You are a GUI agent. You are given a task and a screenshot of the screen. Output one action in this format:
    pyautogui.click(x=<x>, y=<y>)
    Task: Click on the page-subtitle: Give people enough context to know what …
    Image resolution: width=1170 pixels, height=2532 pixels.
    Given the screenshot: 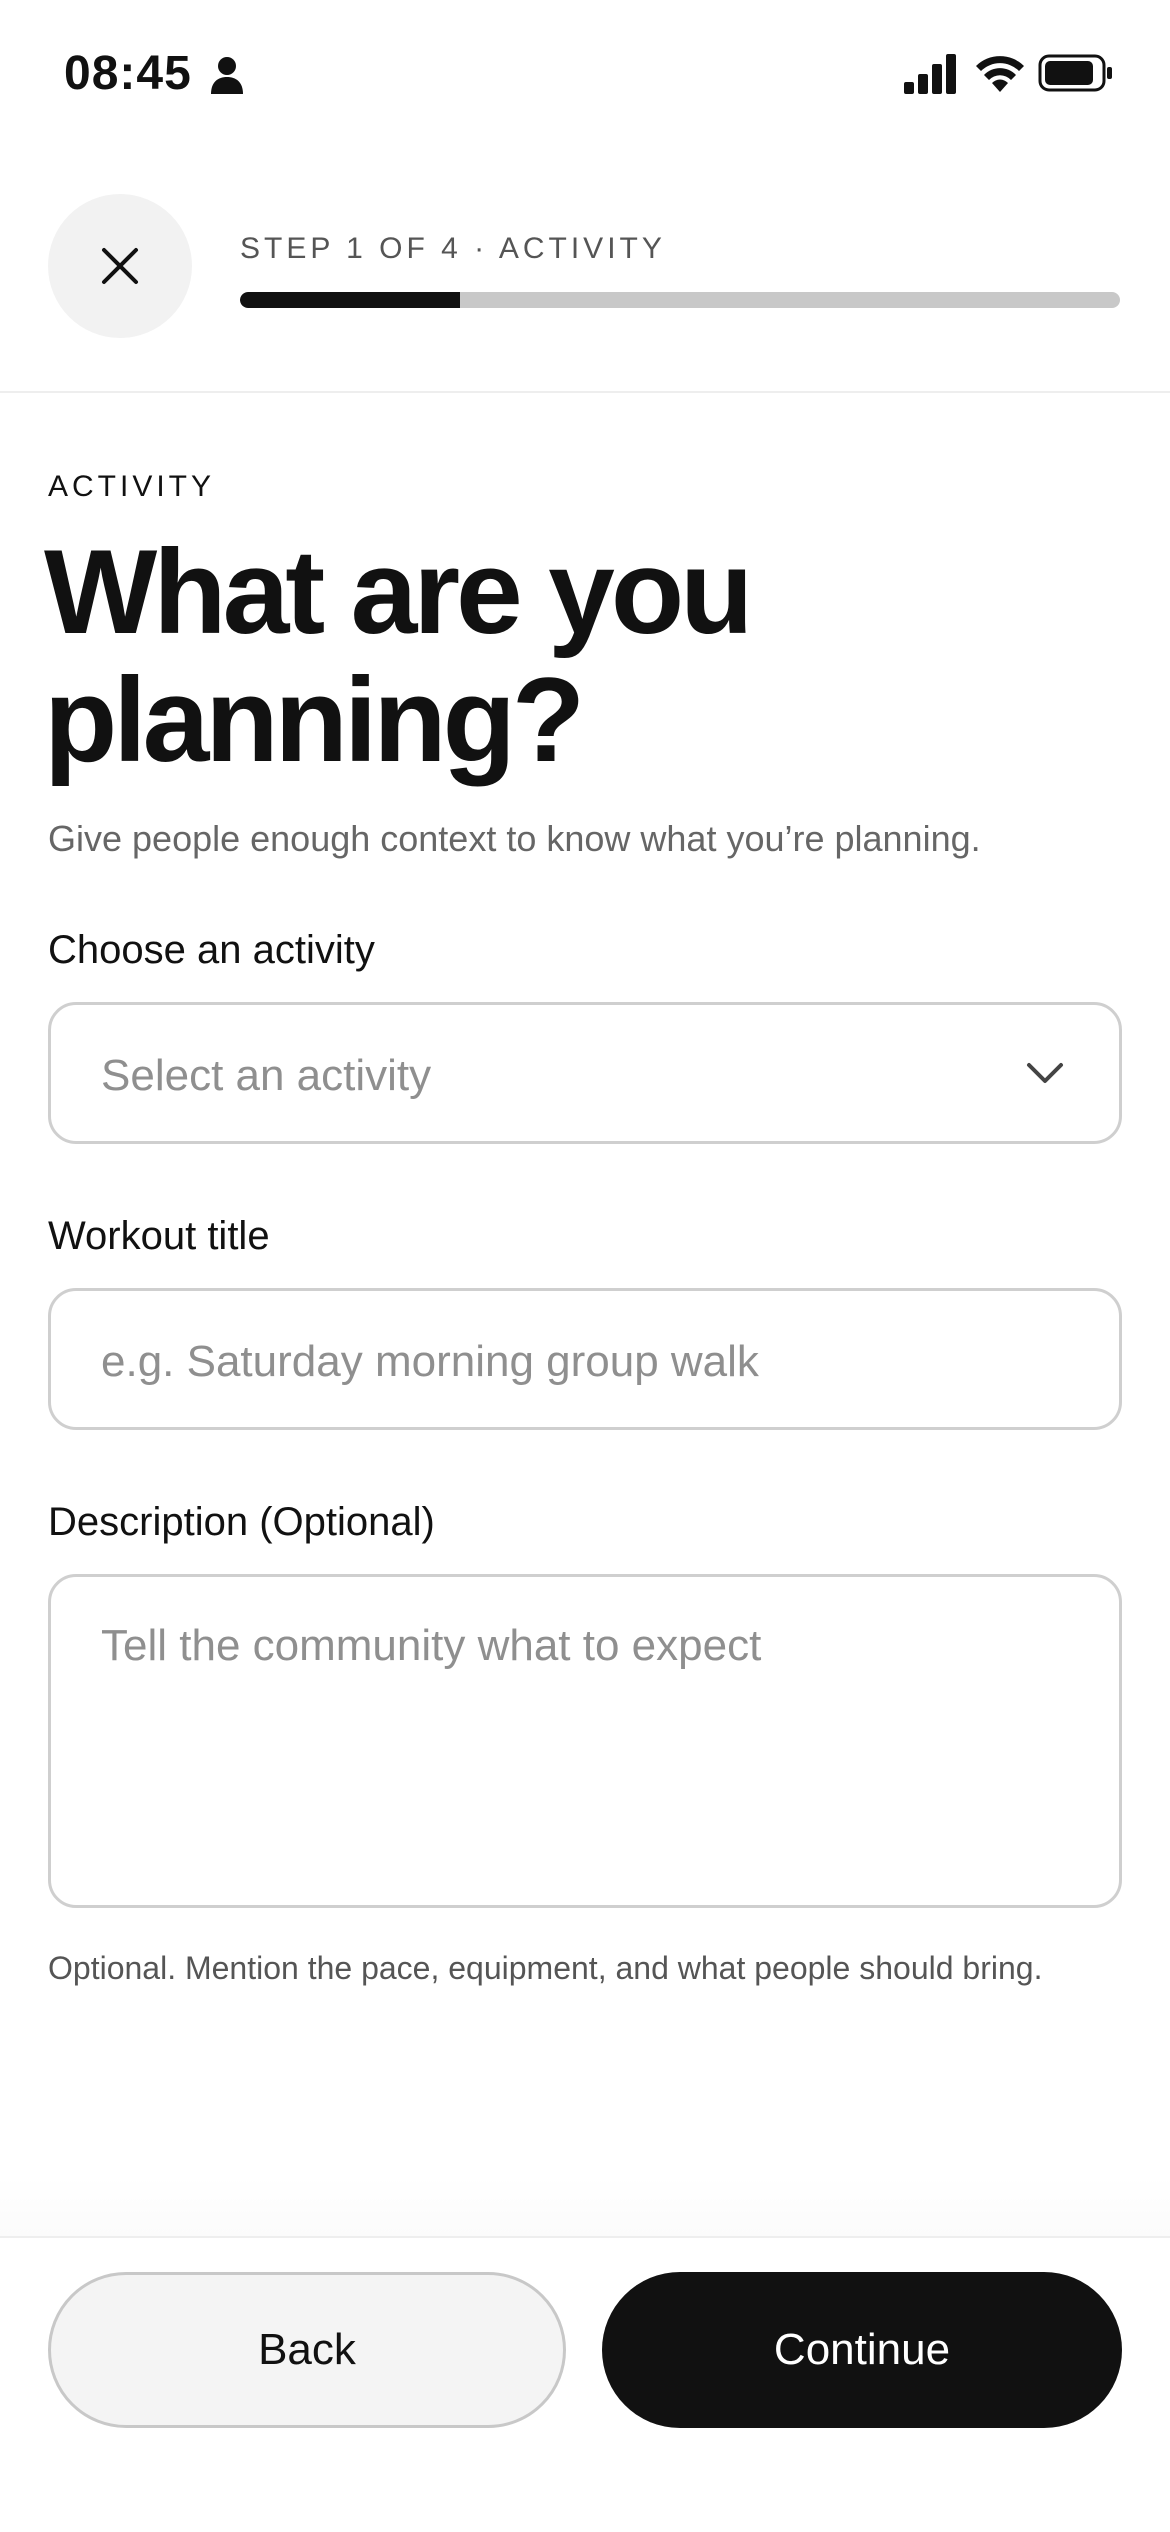 What is the action you would take?
    pyautogui.click(x=514, y=838)
    